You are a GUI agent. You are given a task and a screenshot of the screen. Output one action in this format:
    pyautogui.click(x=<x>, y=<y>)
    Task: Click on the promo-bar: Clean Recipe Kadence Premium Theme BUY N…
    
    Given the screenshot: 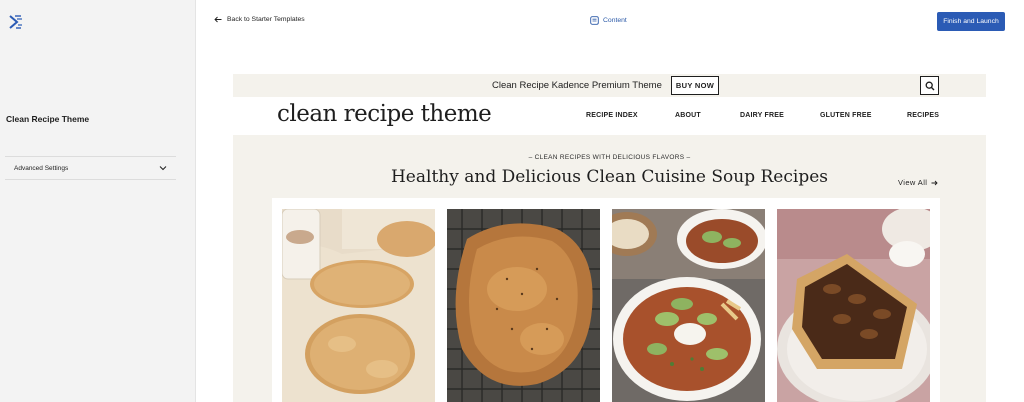 What is the action you would take?
    pyautogui.click(x=609, y=85)
    